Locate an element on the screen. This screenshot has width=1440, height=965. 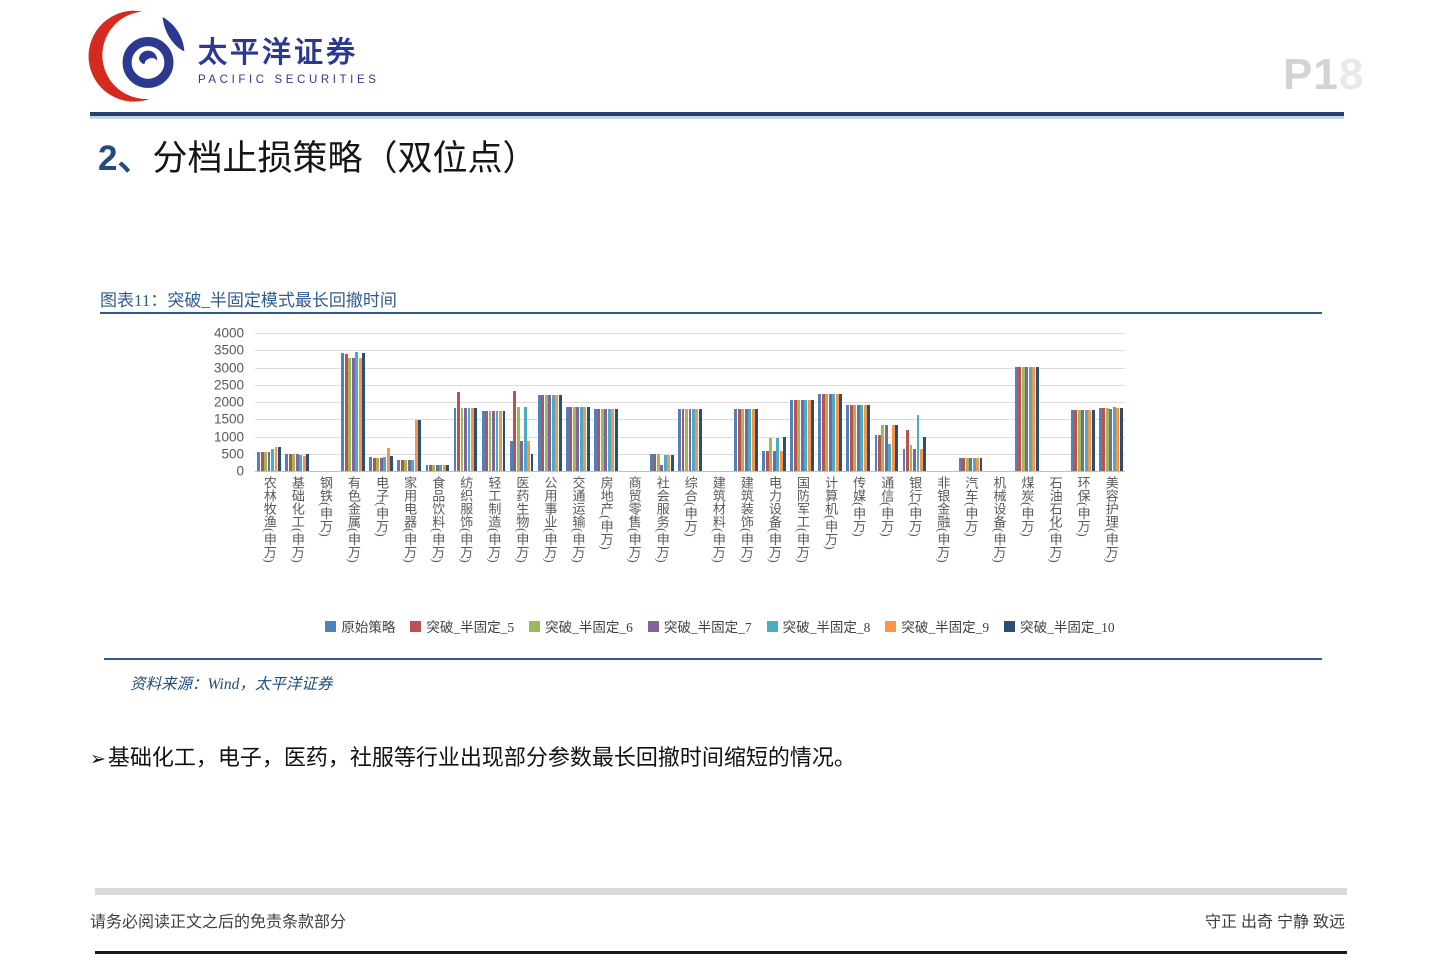
x-tick-cell: 家用电器(申万) is located at coordinates (409, 542).